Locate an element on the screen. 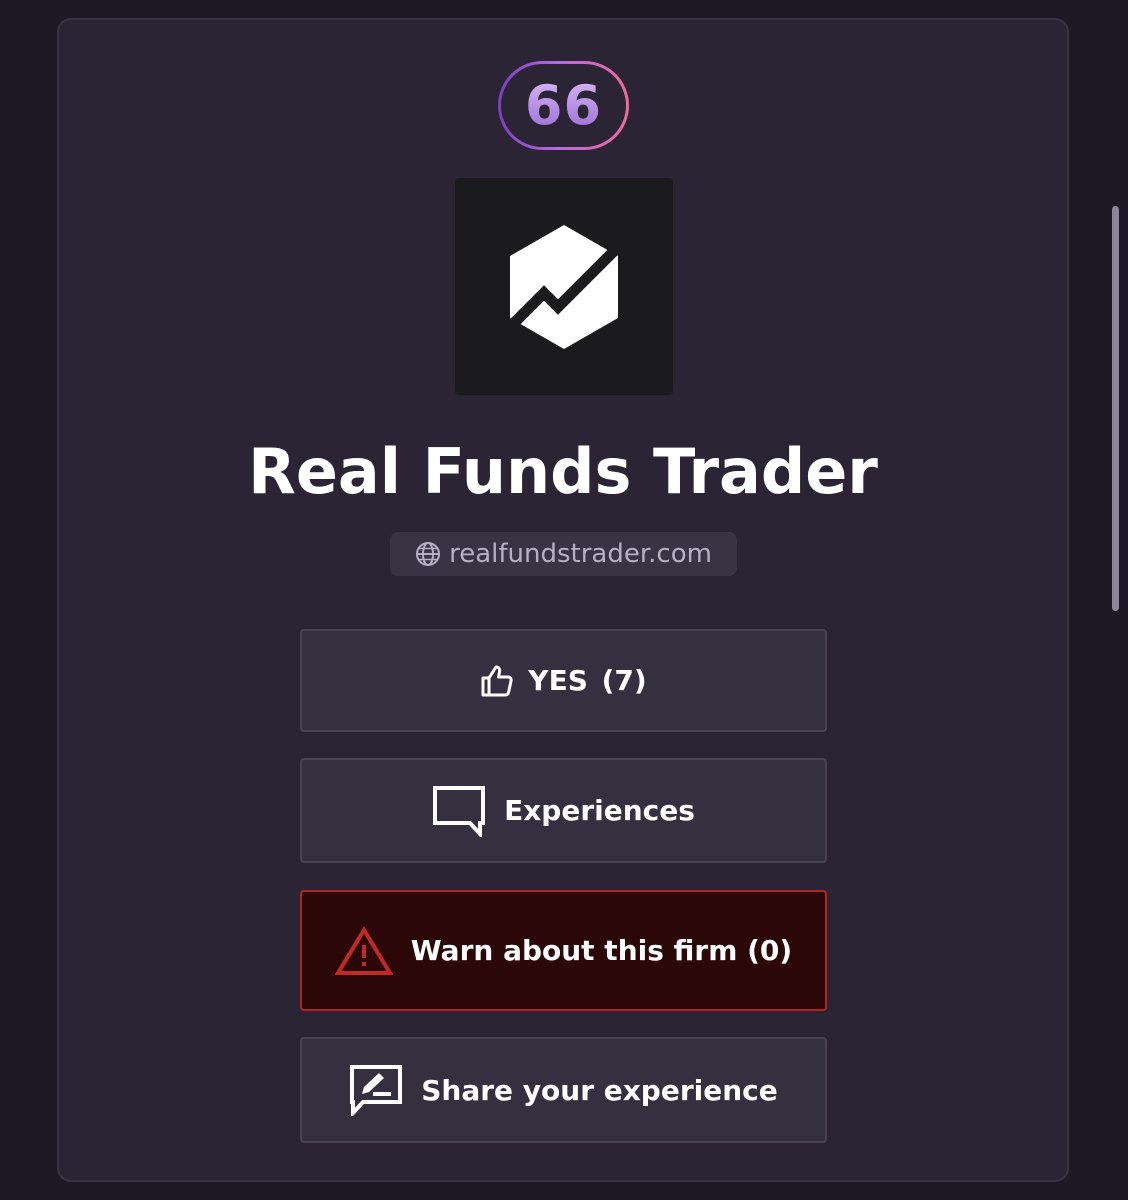  warning-triangle-icon is located at coordinates (363, 950).